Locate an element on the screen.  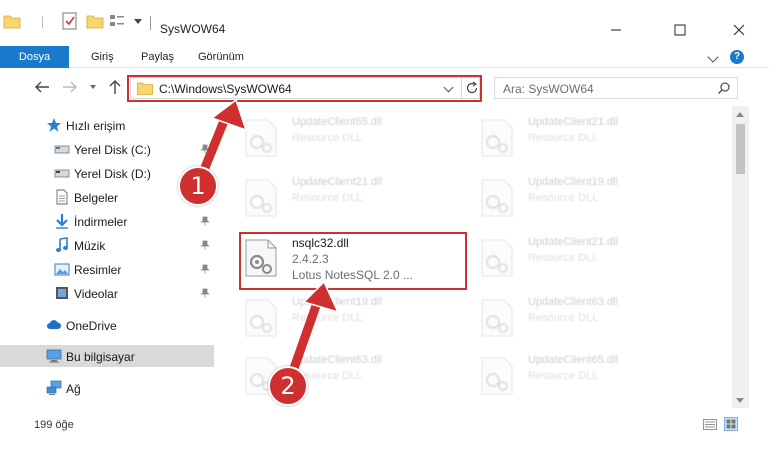
sidebar-item-label: Müzik is located at coordinates (90, 246).